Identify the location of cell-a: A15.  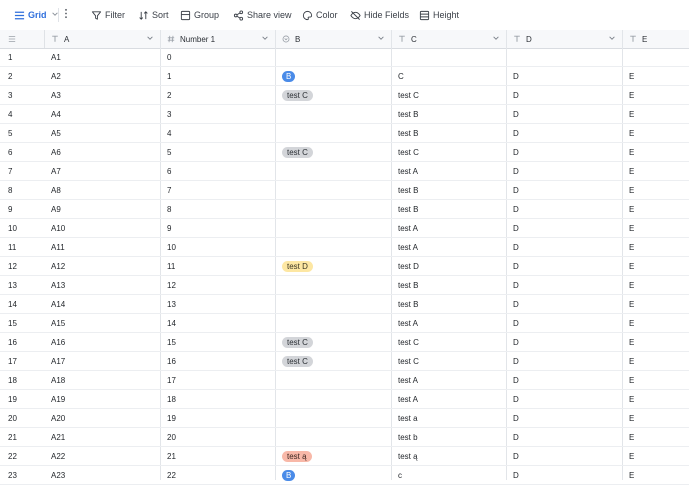
(103, 323).